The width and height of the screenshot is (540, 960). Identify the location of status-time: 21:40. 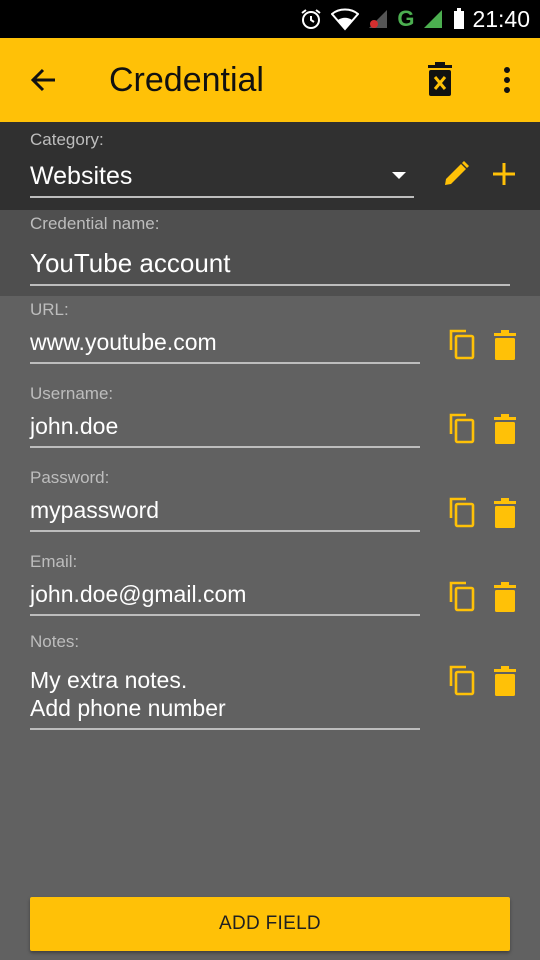
(501, 18).